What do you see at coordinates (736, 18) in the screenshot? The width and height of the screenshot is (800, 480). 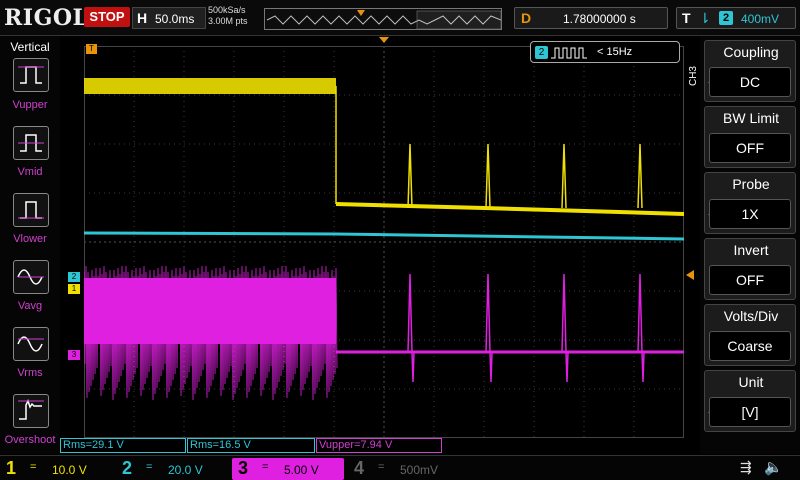 I see `trigger-box: T ⇂ 2 400mV` at bounding box center [736, 18].